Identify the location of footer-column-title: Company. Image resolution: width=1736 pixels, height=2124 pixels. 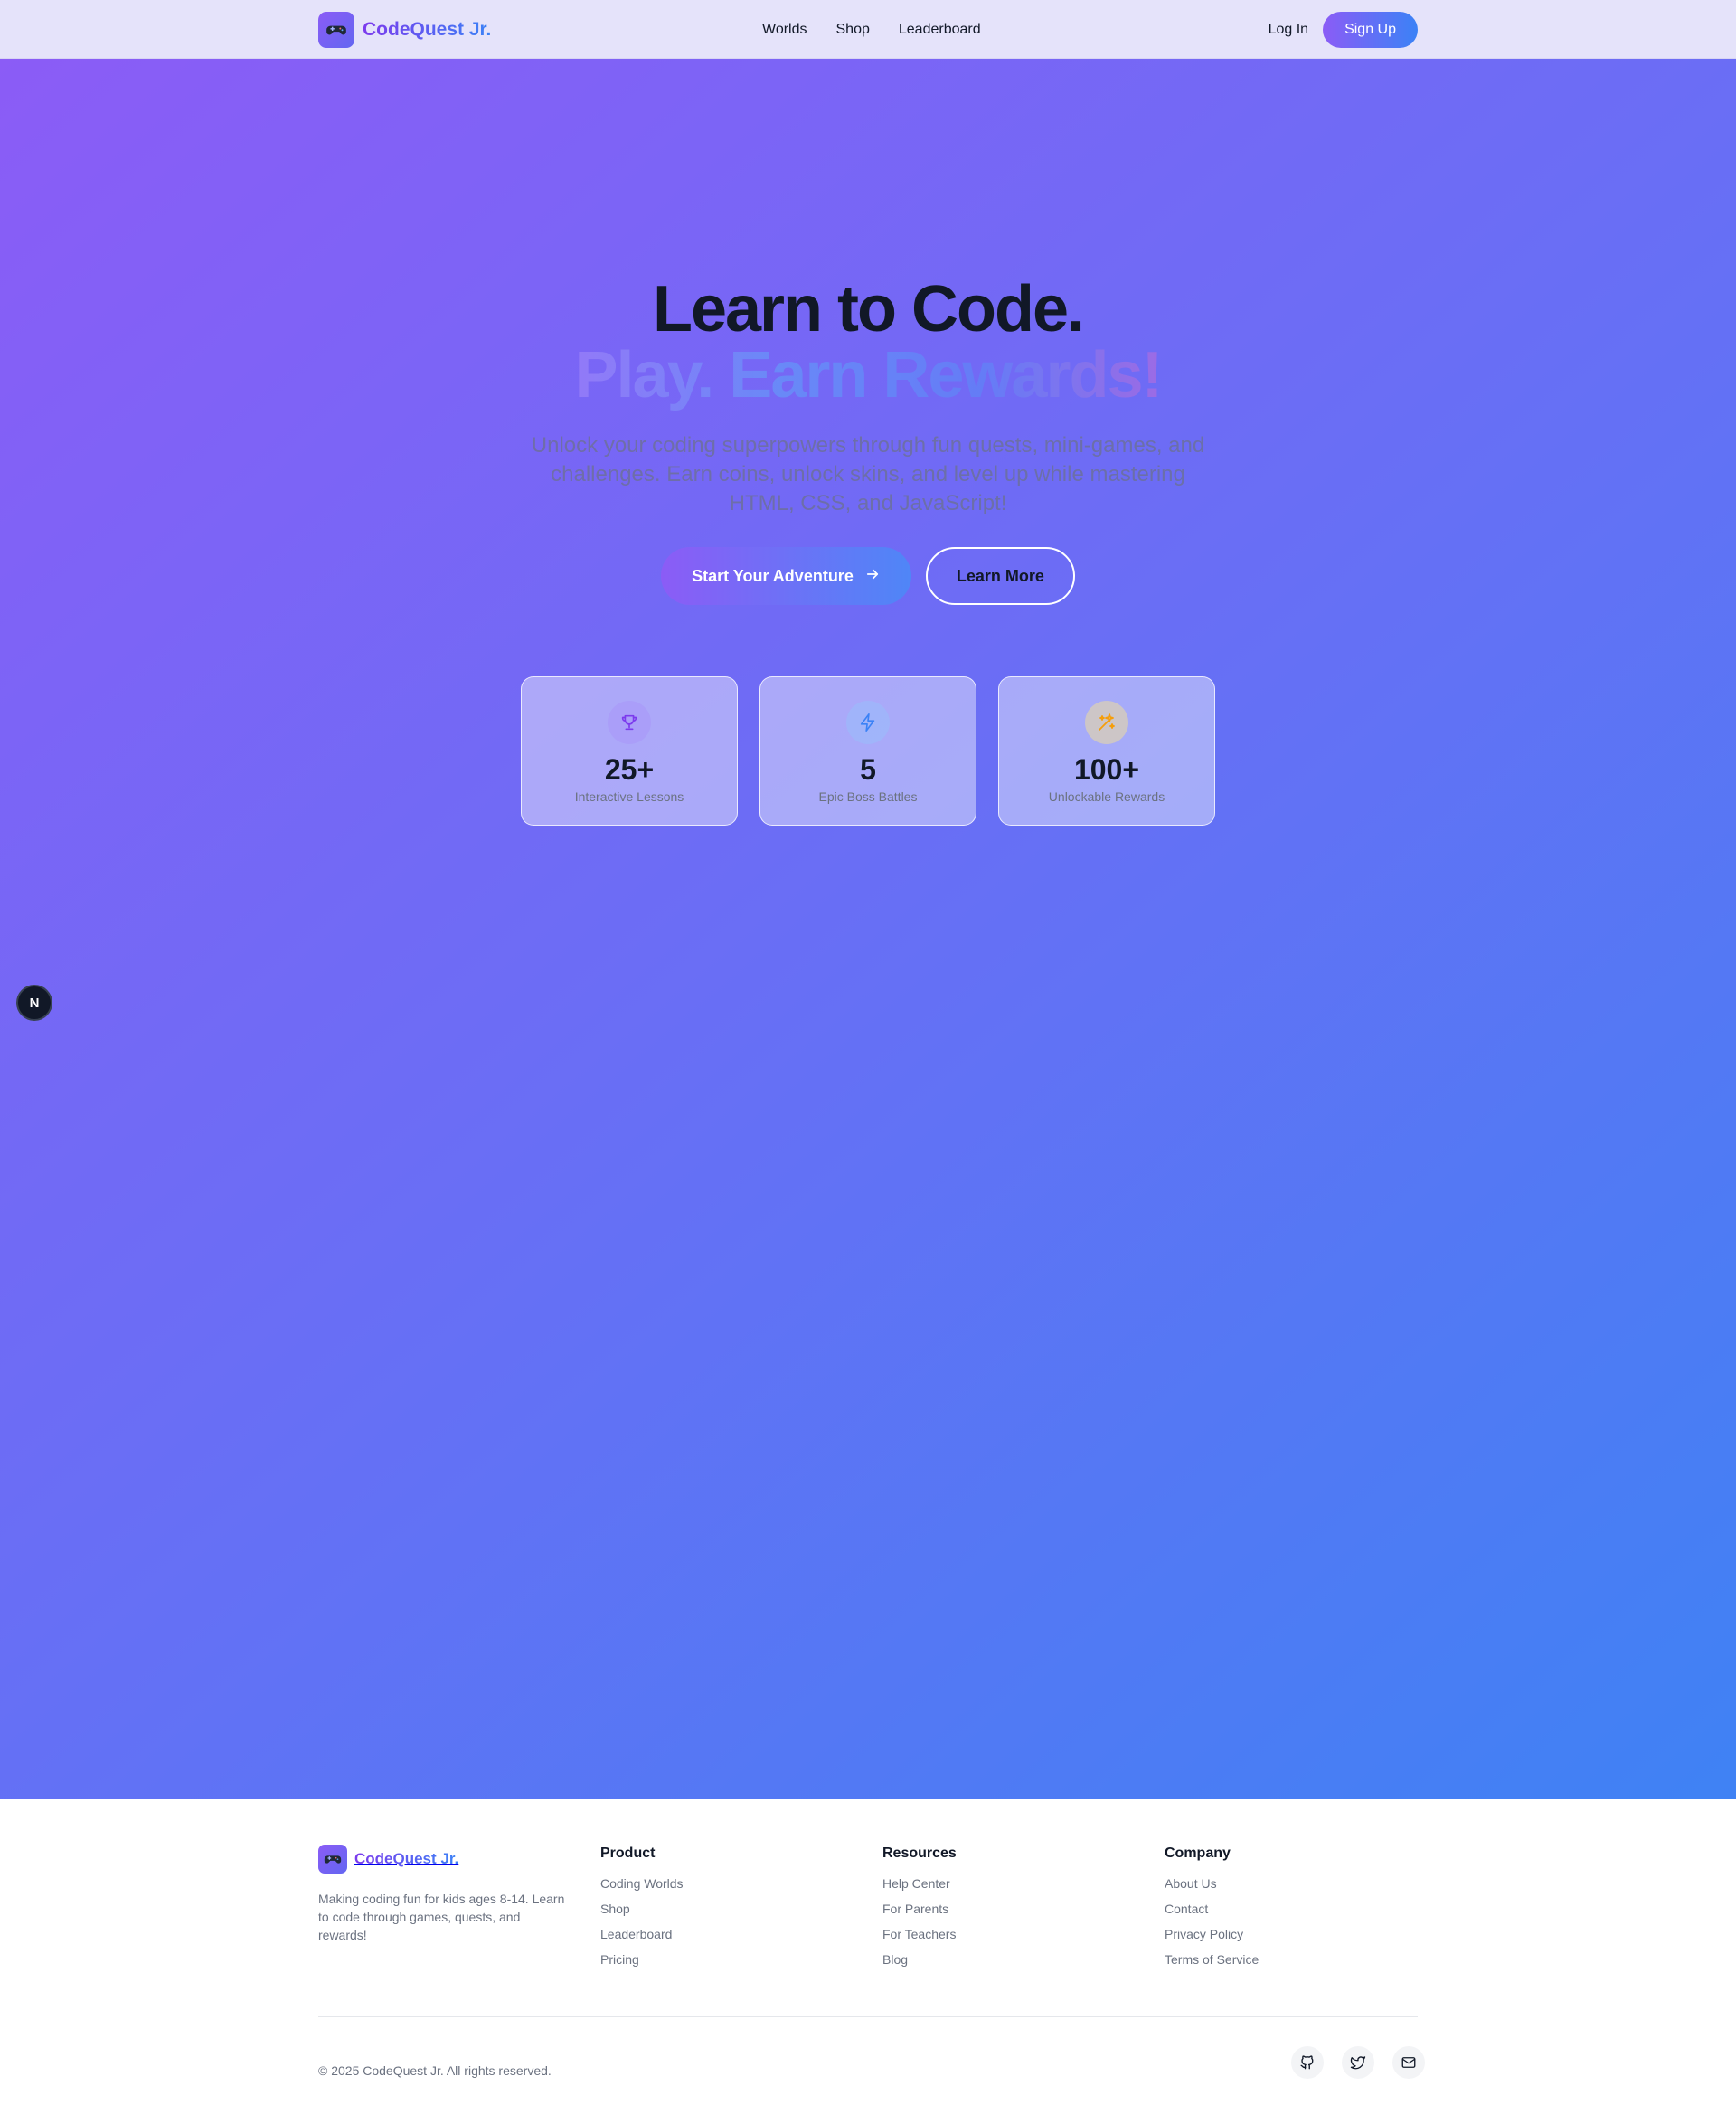
(1198, 1853).